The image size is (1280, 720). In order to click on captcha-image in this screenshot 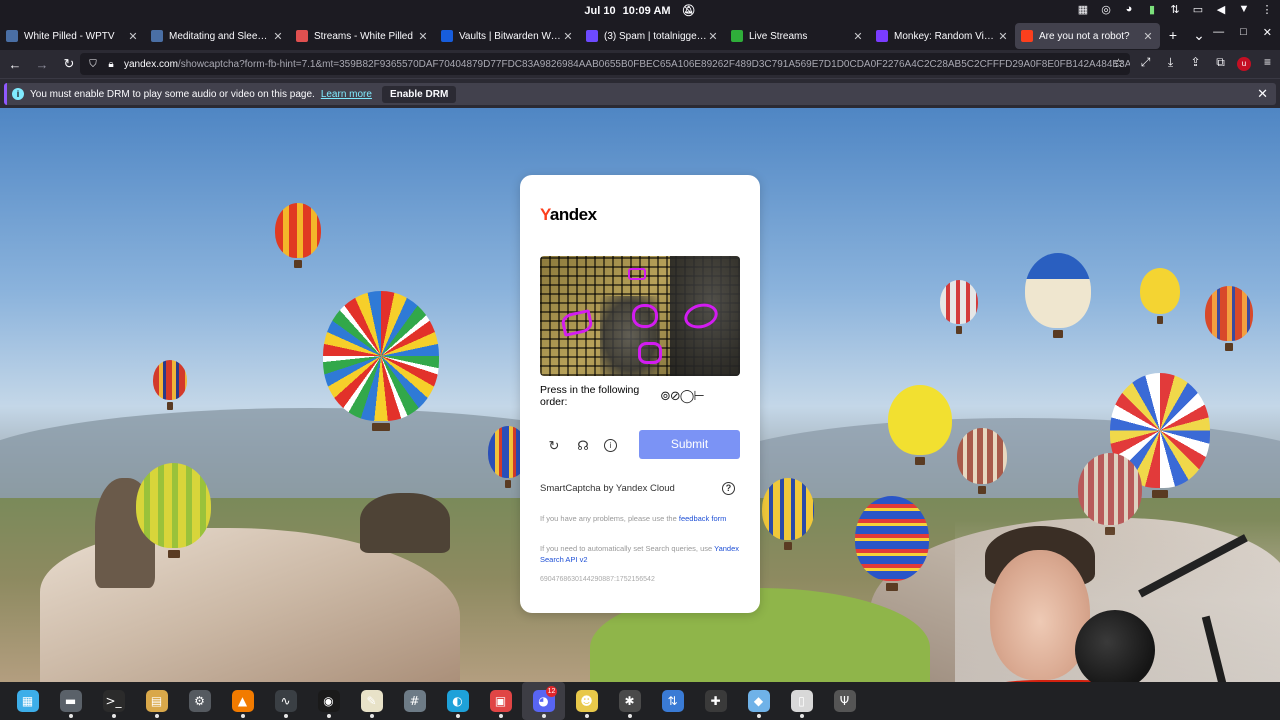, I will do `click(640, 316)`.